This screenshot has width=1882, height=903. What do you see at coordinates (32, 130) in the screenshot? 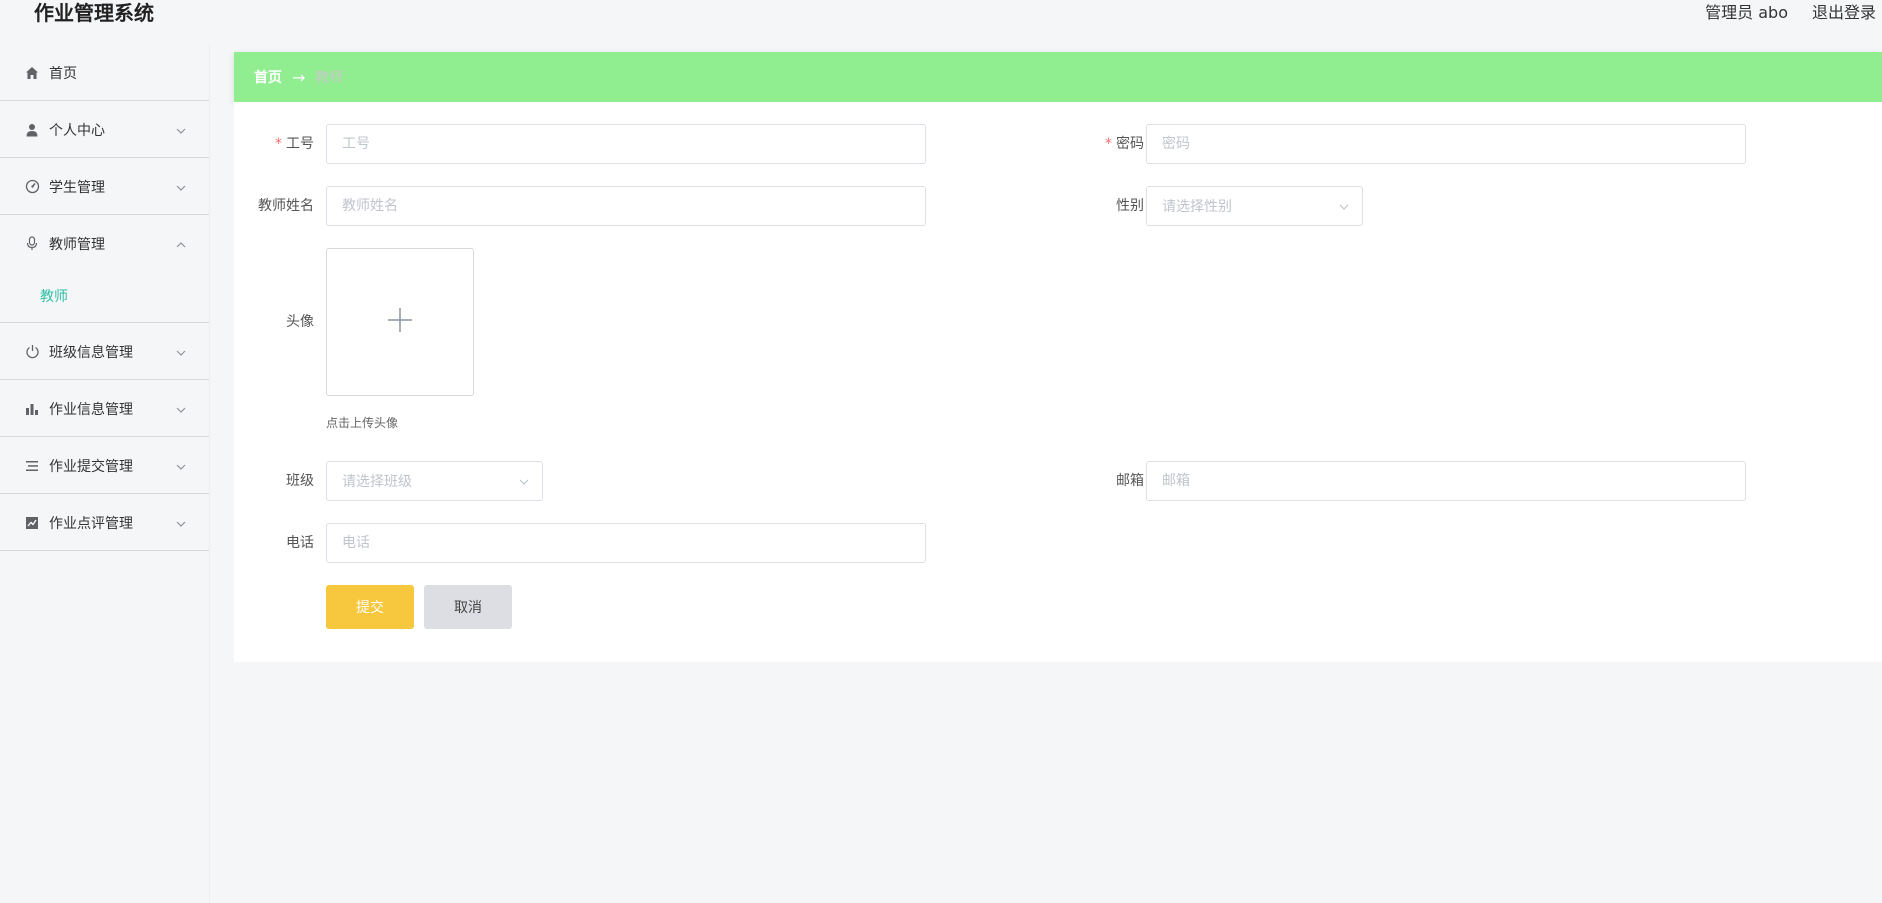
I see `user-icon` at bounding box center [32, 130].